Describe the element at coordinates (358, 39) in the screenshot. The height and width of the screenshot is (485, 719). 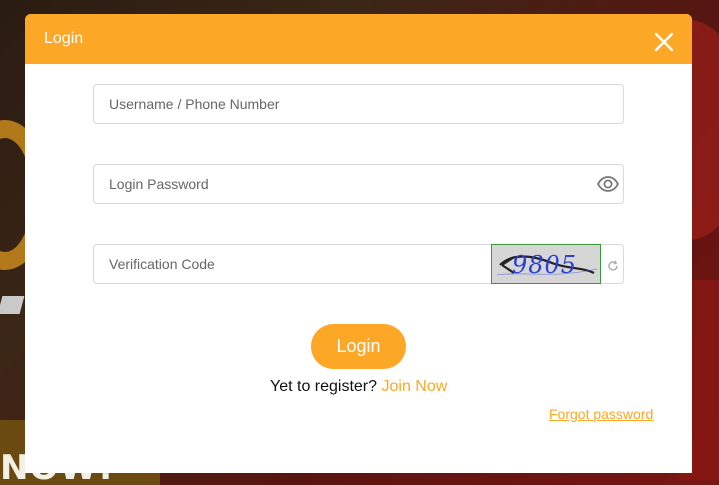
I see `modal-header: Login` at that location.